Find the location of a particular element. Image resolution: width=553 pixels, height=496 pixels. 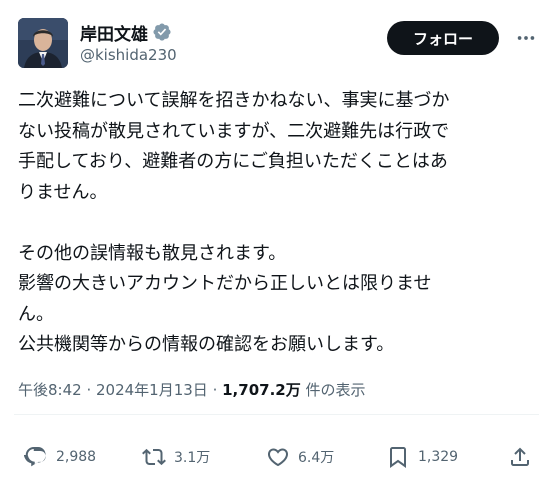

author-info: 岸田文雄 @kishida230 is located at coordinates (128, 42).